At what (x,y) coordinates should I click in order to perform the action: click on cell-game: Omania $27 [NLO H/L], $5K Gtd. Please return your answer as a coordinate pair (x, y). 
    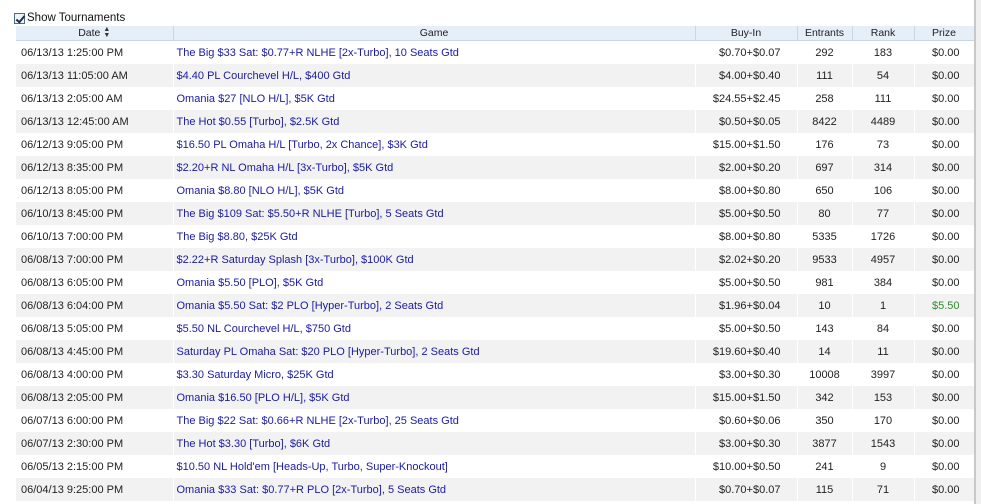
    Looking at the image, I should click on (434, 98).